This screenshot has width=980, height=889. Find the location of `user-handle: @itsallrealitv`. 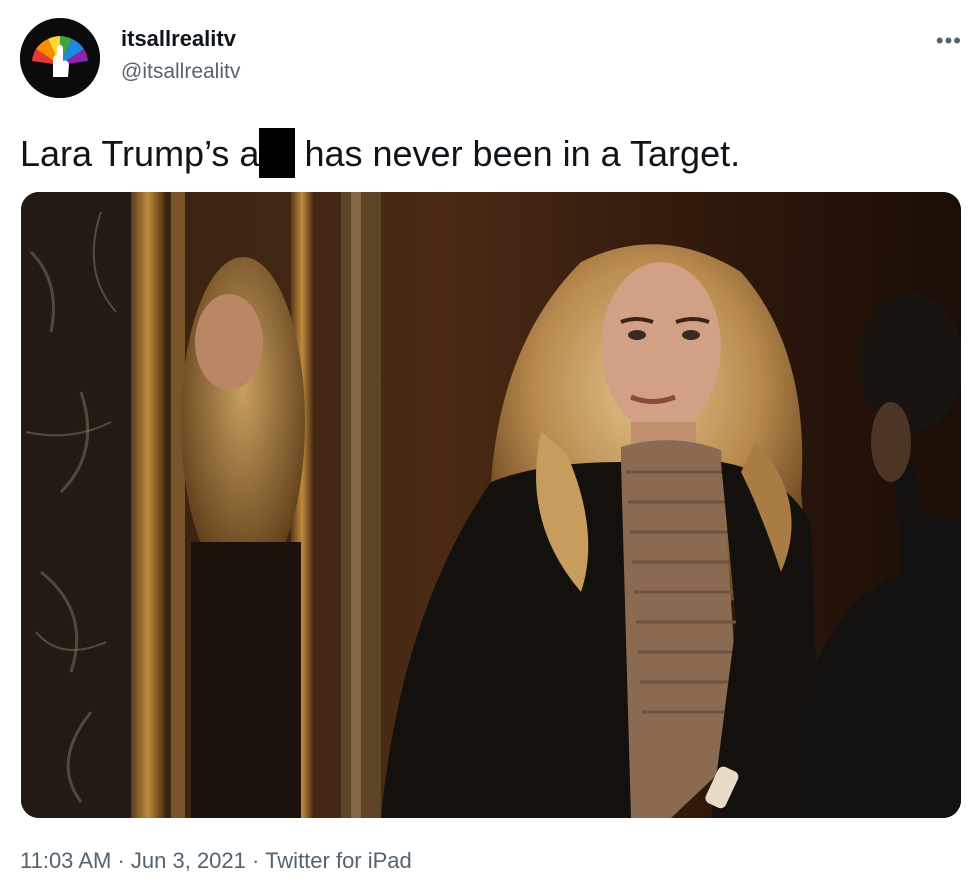

user-handle: @itsallrealitv is located at coordinates (180, 72).